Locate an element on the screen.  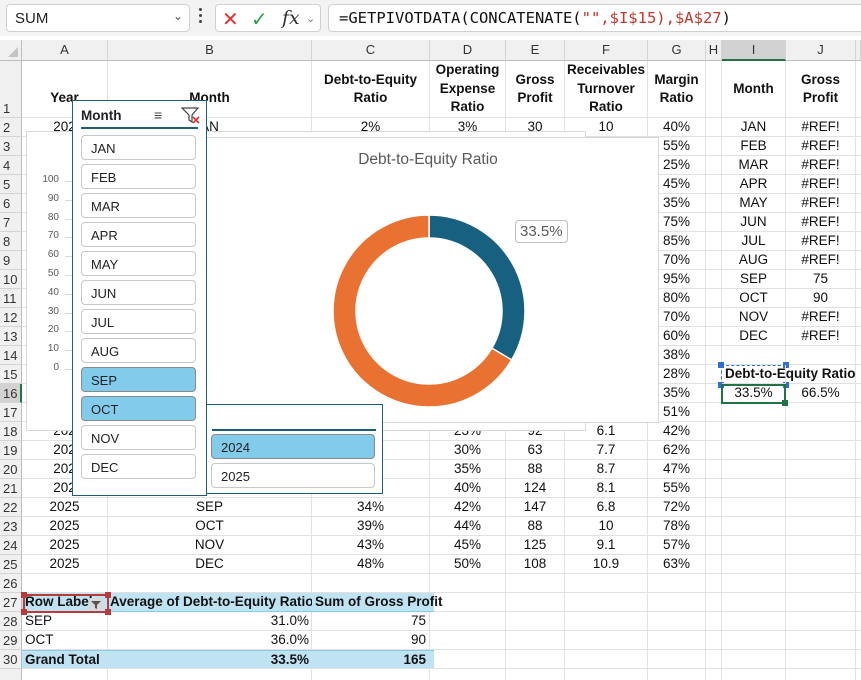
lookup-month: DEC is located at coordinates (754, 336).